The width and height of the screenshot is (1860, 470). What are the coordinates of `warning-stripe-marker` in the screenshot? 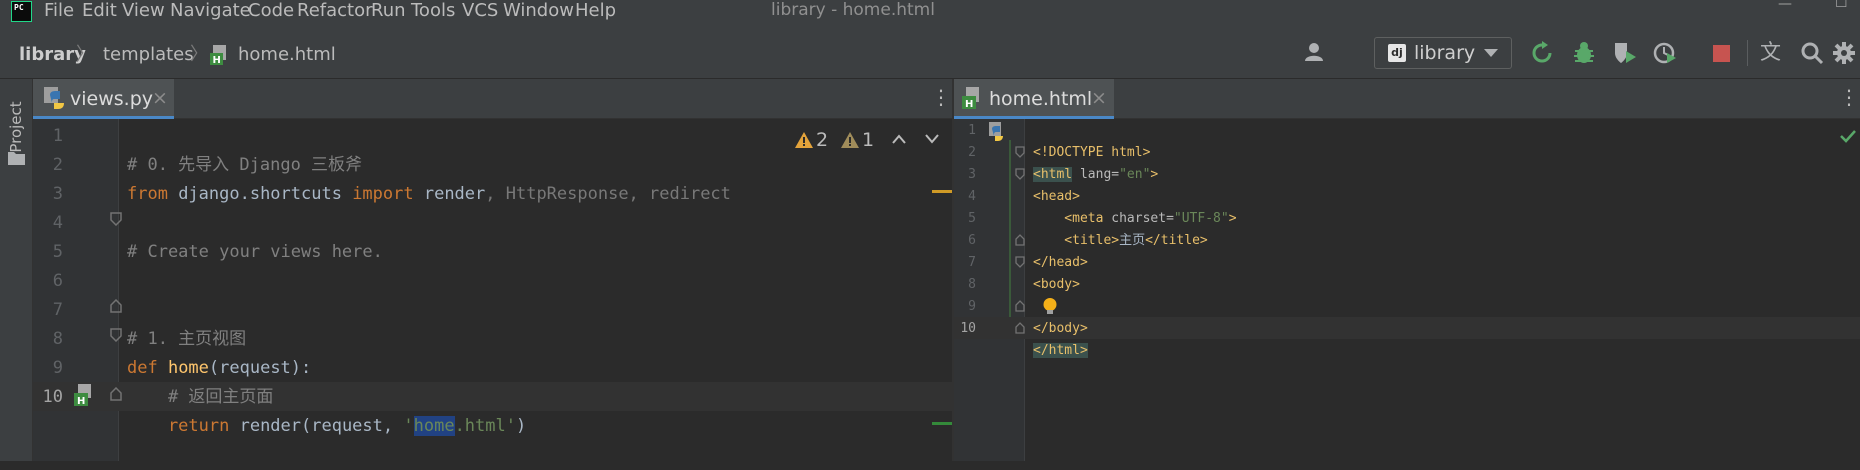 It's located at (942, 191).